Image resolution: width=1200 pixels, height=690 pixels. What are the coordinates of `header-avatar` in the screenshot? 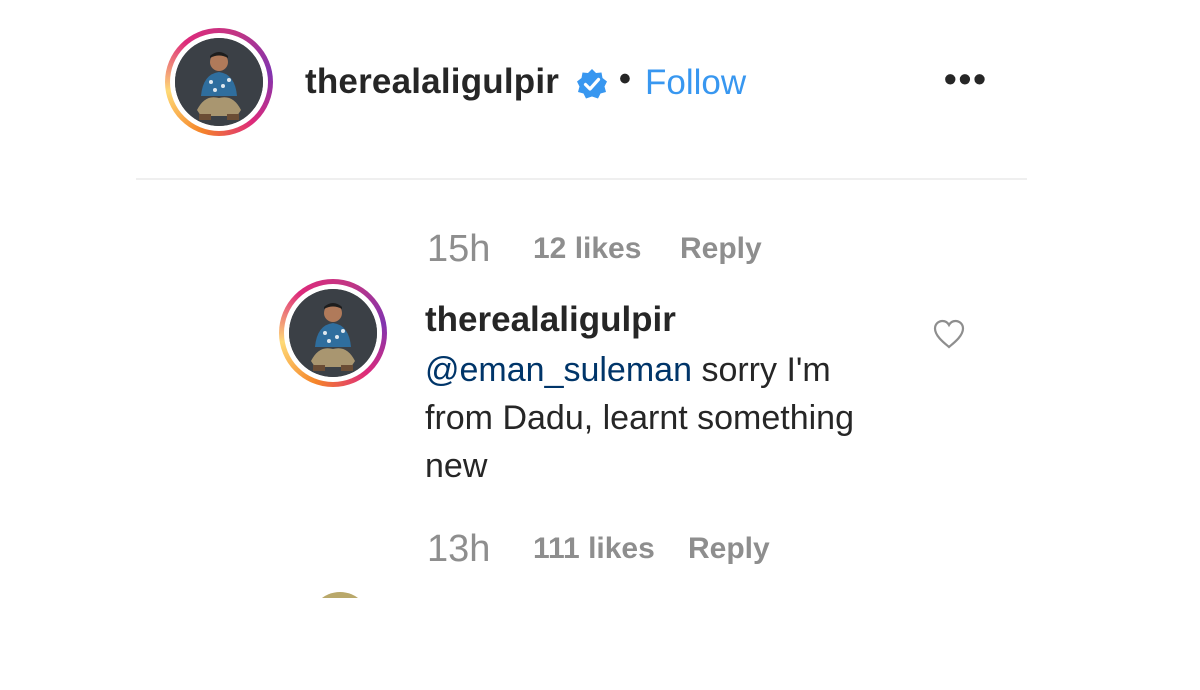 It's located at (219, 82).